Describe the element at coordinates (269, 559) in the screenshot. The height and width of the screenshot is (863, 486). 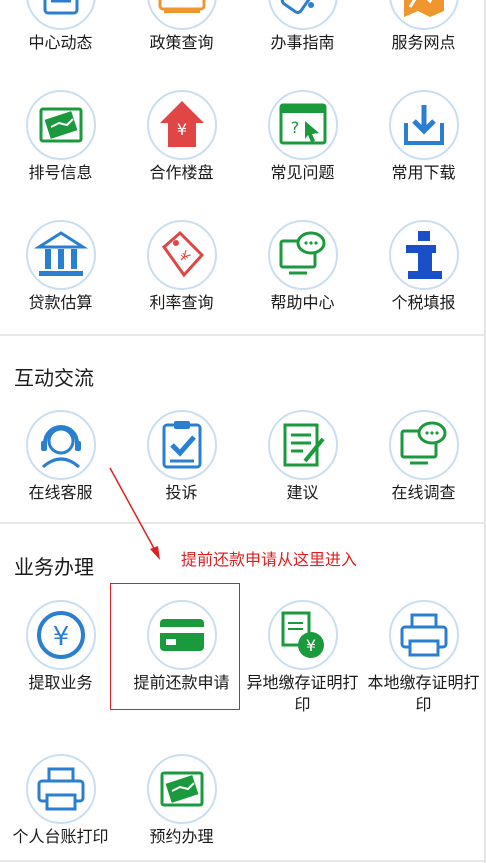
I see `annotation-text: 提前还款申请从这里进入` at that location.